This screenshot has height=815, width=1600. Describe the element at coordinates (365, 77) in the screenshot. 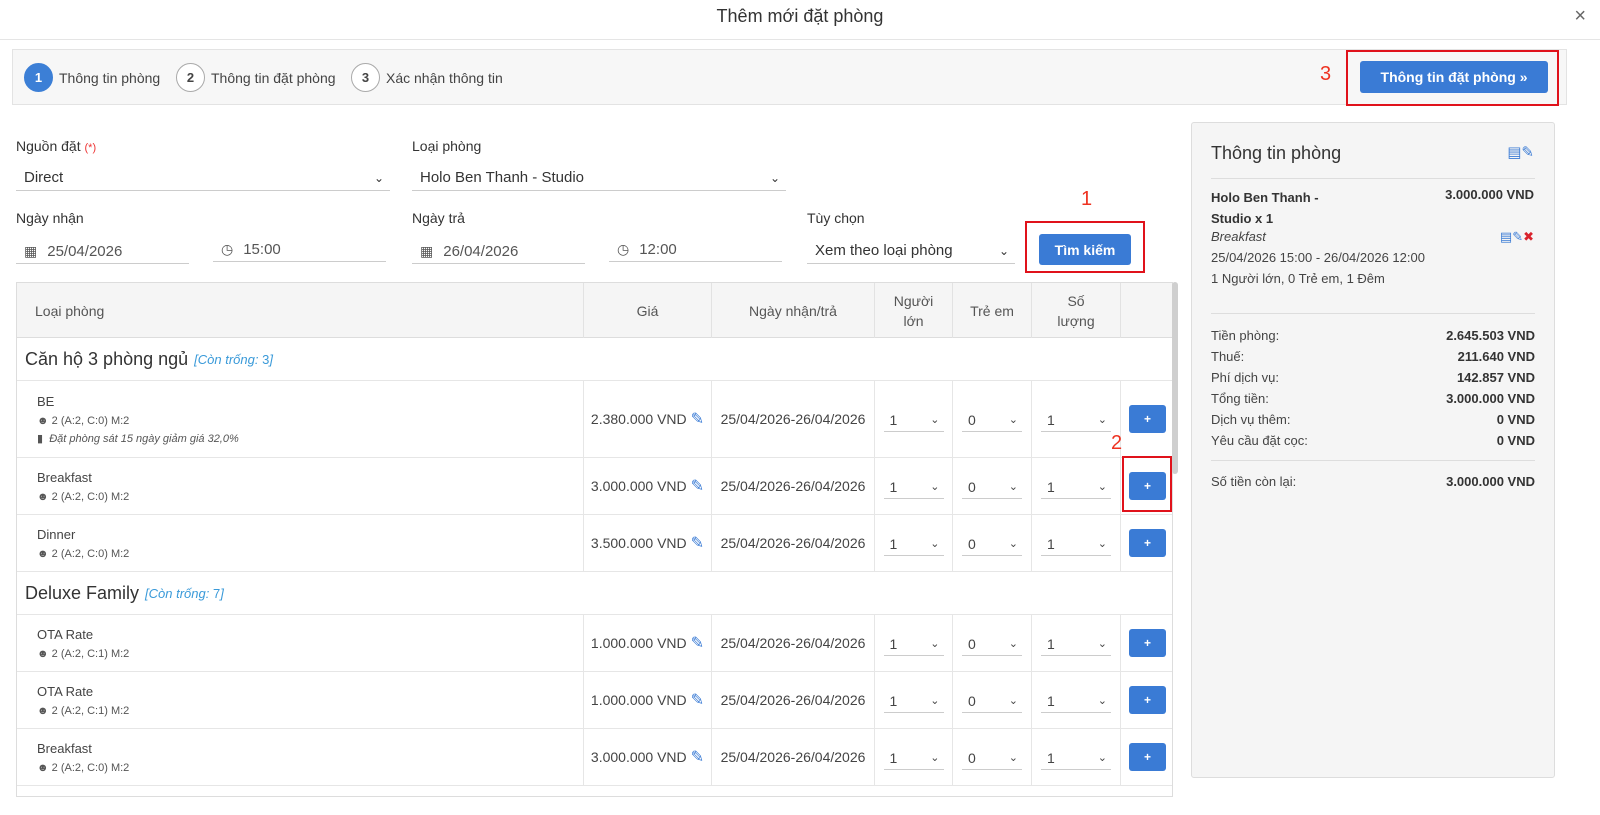

I see `step-number: 3` at that location.